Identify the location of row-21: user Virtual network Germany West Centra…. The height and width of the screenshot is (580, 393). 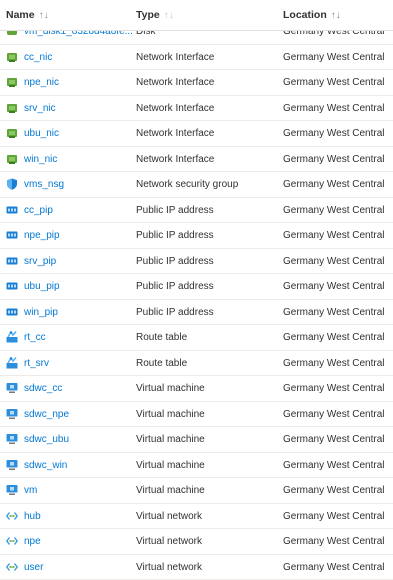
(196, 567).